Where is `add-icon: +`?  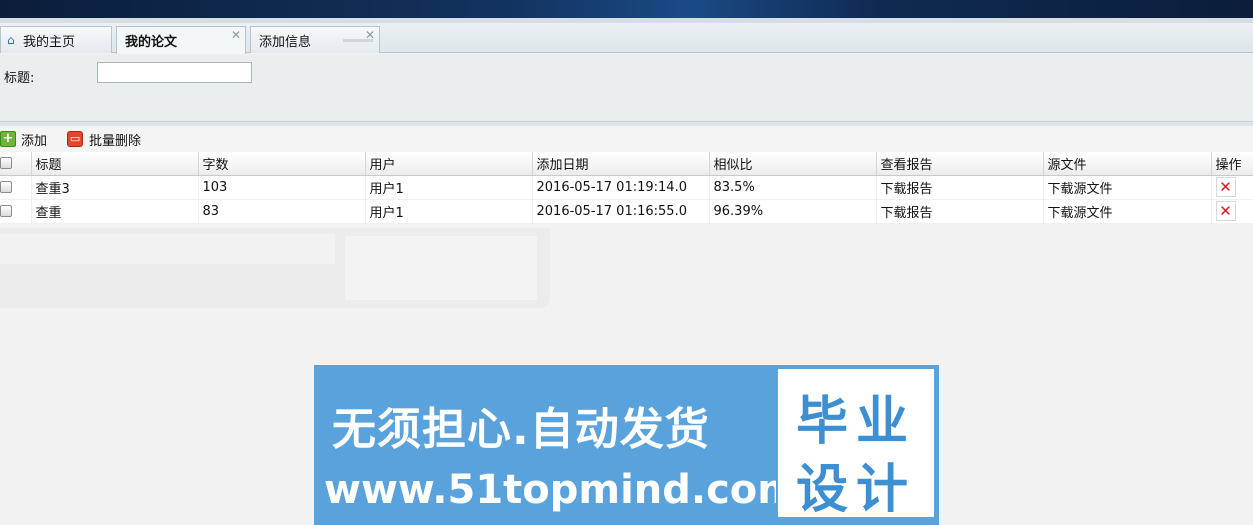
add-icon: + is located at coordinates (8, 139).